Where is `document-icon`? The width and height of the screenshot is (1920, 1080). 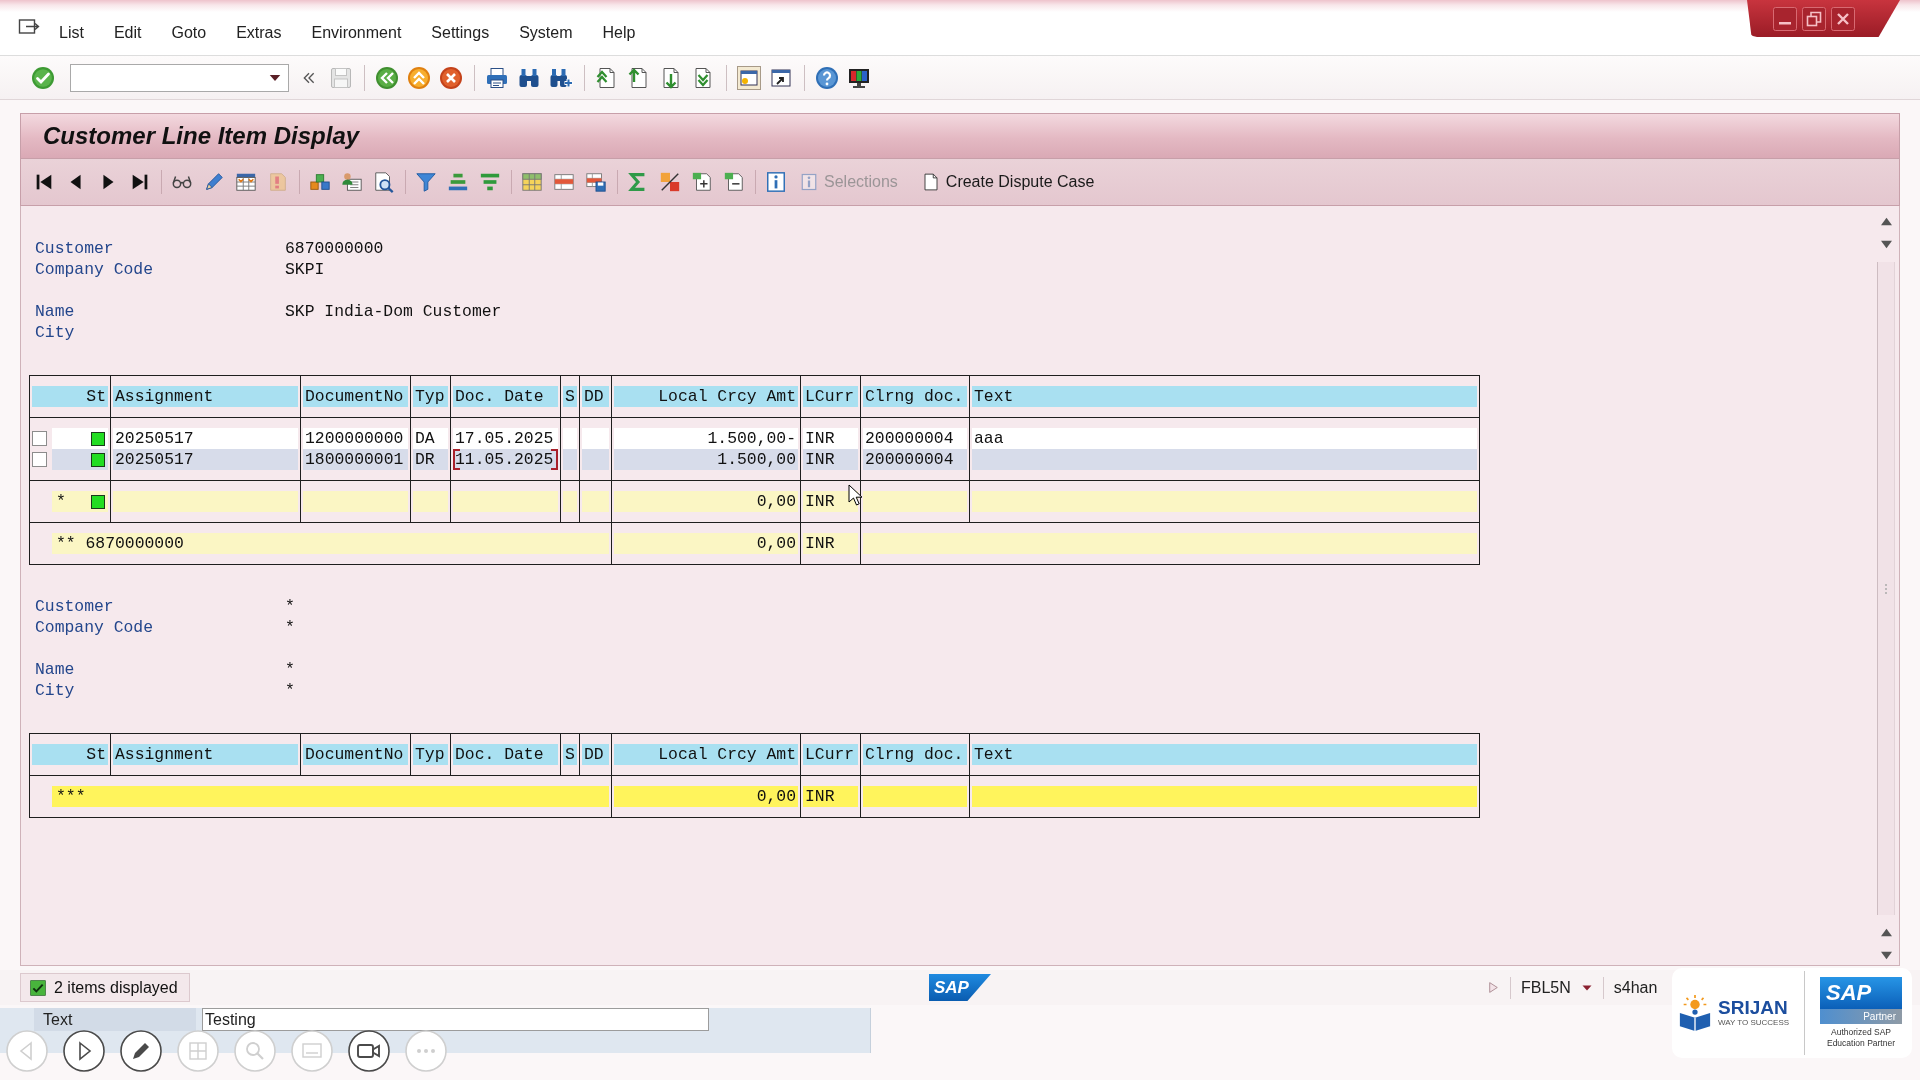 document-icon is located at coordinates (930, 182).